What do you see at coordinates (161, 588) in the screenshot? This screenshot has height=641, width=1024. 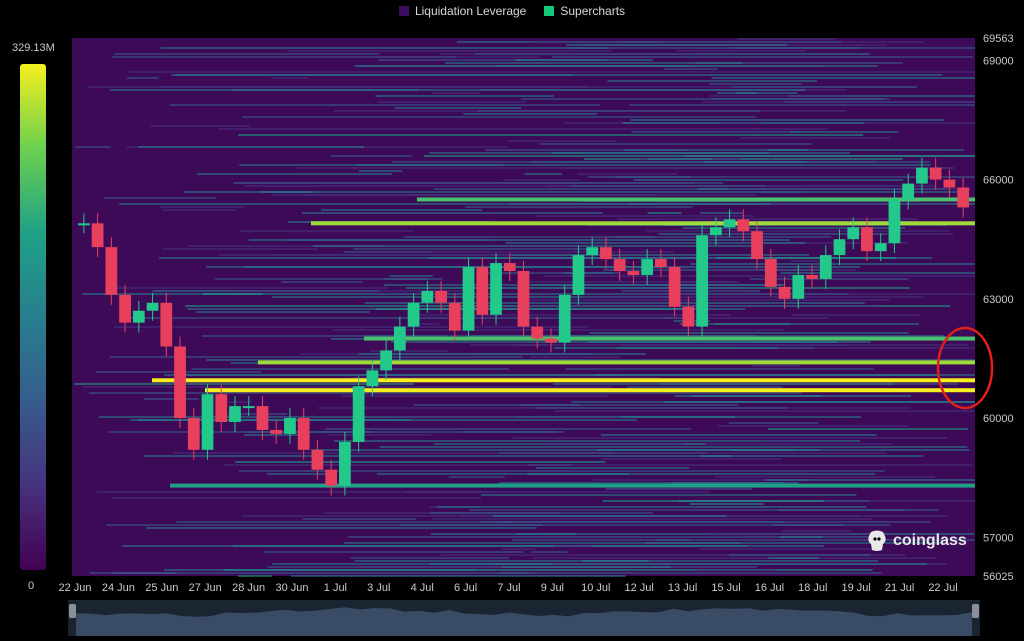 I see `x-tick-label: 25 Jun` at bounding box center [161, 588].